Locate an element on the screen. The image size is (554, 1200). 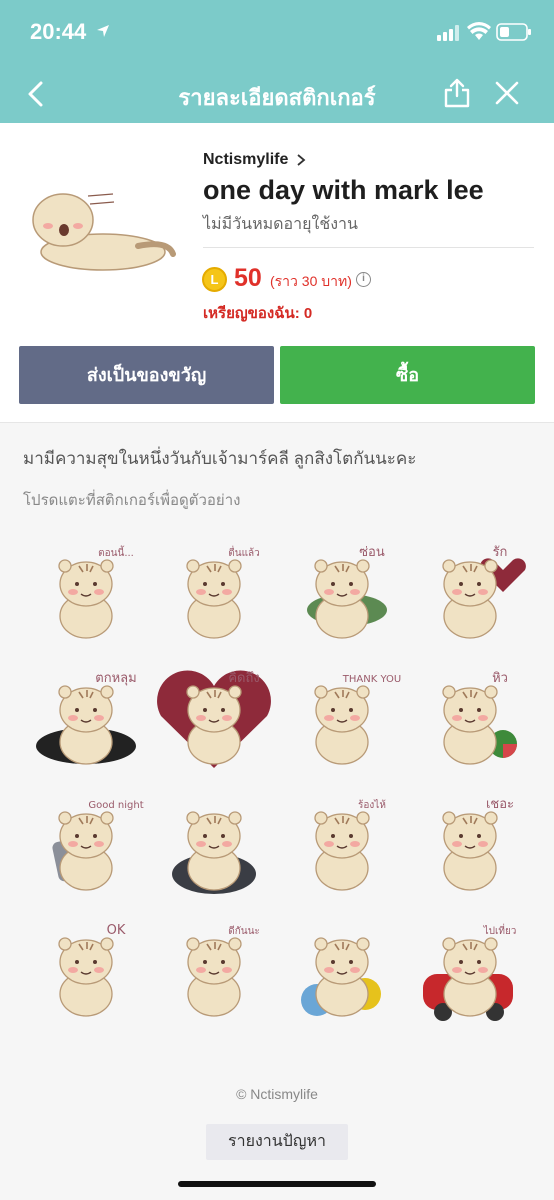
tiger-sticker-icon: คิดถึง is located at coordinates (214, 719).